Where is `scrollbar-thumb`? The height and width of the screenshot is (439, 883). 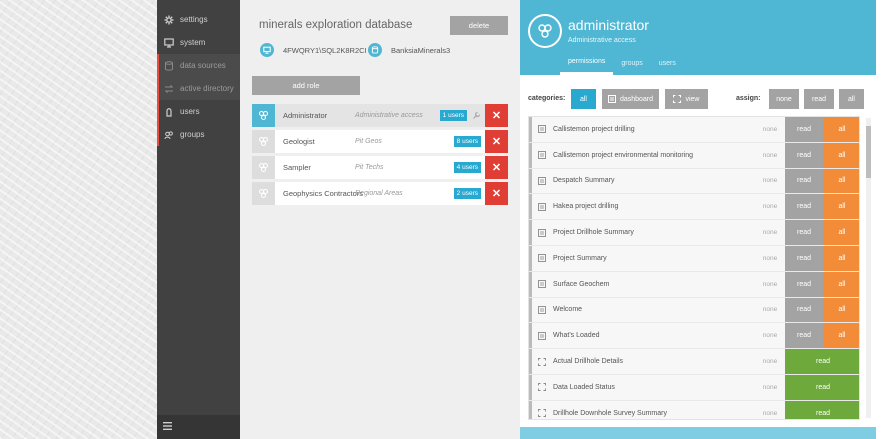
scrollbar-thumb is located at coordinates (868, 152).